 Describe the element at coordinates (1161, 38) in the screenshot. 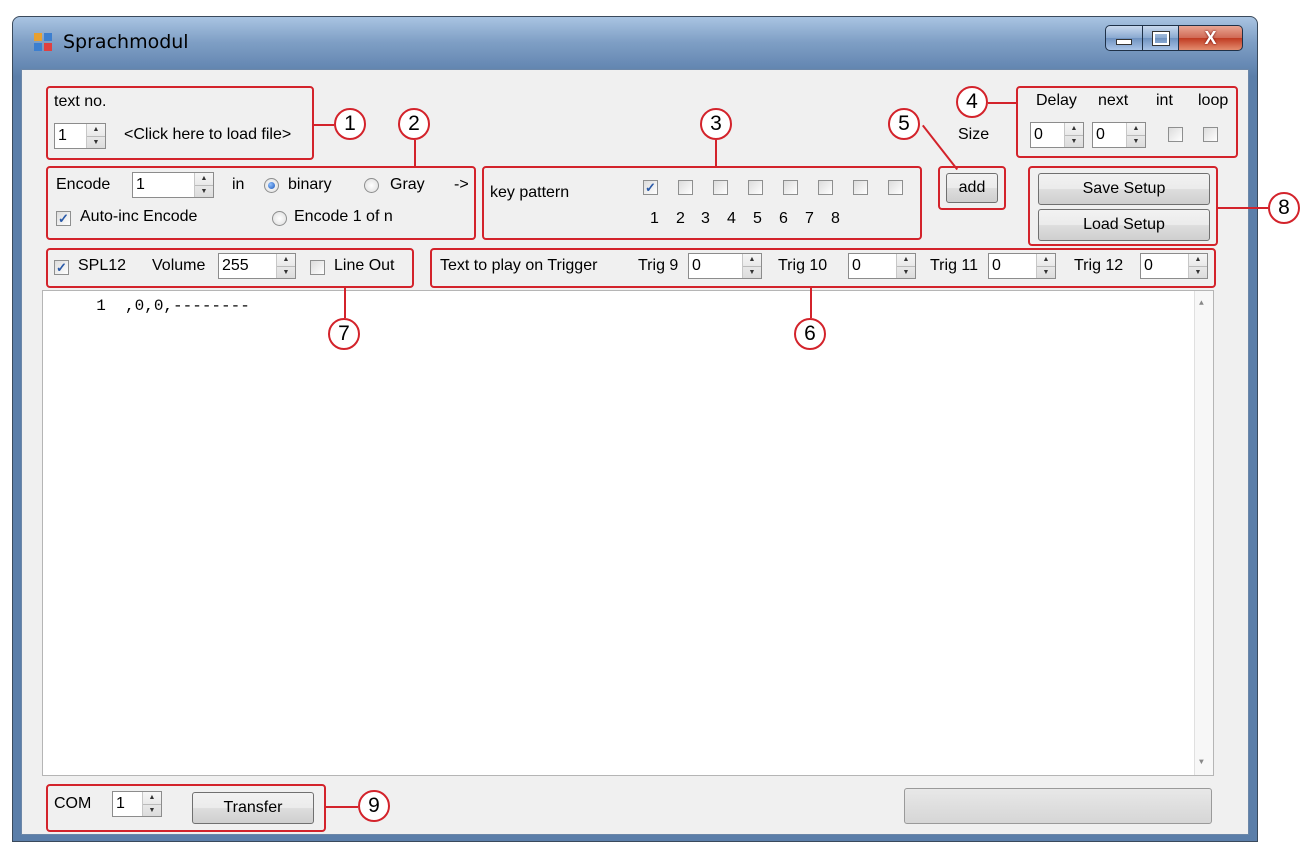

I see `maximize-button` at that location.